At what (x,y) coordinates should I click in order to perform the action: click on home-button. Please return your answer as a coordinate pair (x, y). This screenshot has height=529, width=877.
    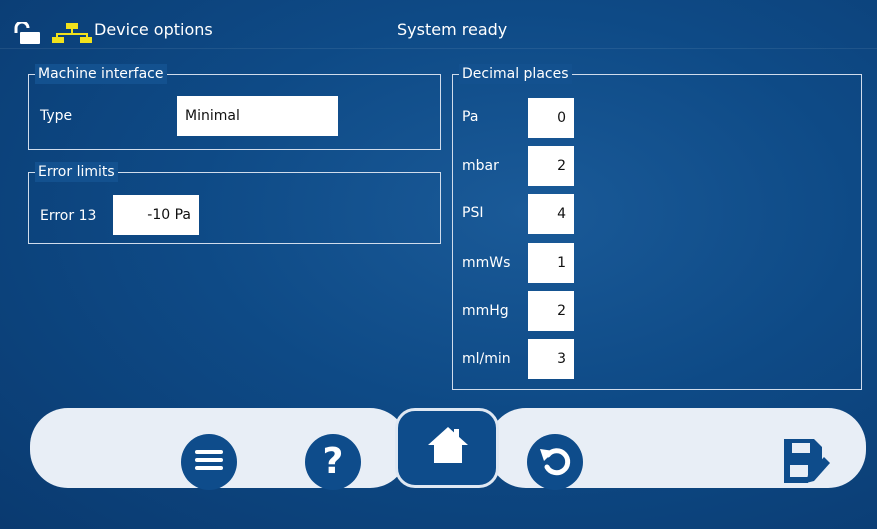
    Looking at the image, I should click on (447, 448).